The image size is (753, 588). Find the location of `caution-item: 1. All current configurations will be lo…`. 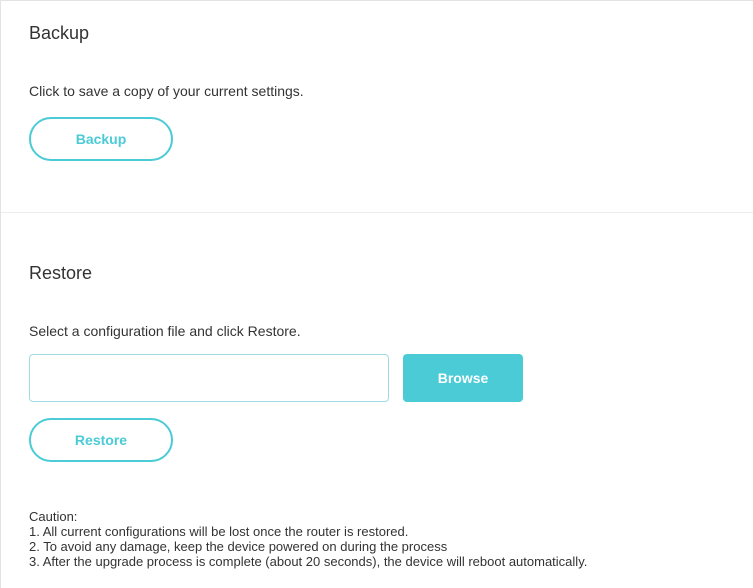

caution-item: 1. All current configurations will be lo… is located at coordinates (219, 531).